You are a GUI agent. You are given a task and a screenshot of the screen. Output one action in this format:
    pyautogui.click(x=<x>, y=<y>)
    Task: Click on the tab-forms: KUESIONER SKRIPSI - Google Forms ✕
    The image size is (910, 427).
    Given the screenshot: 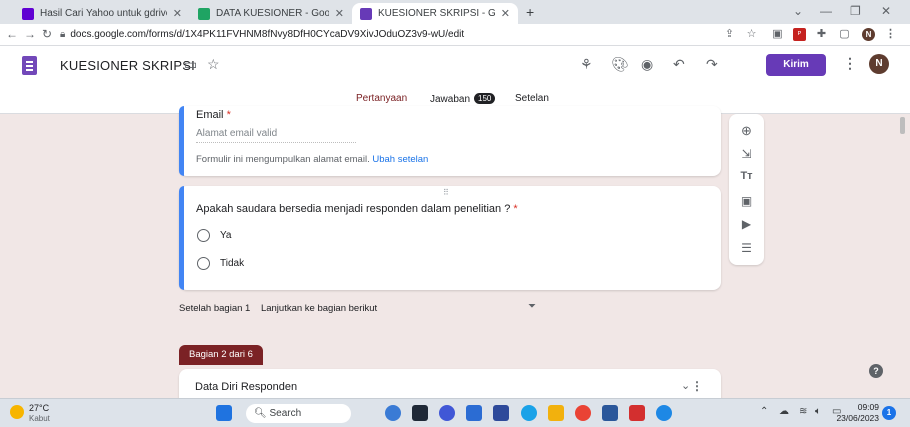 What is the action you would take?
    pyautogui.click(x=435, y=13)
    